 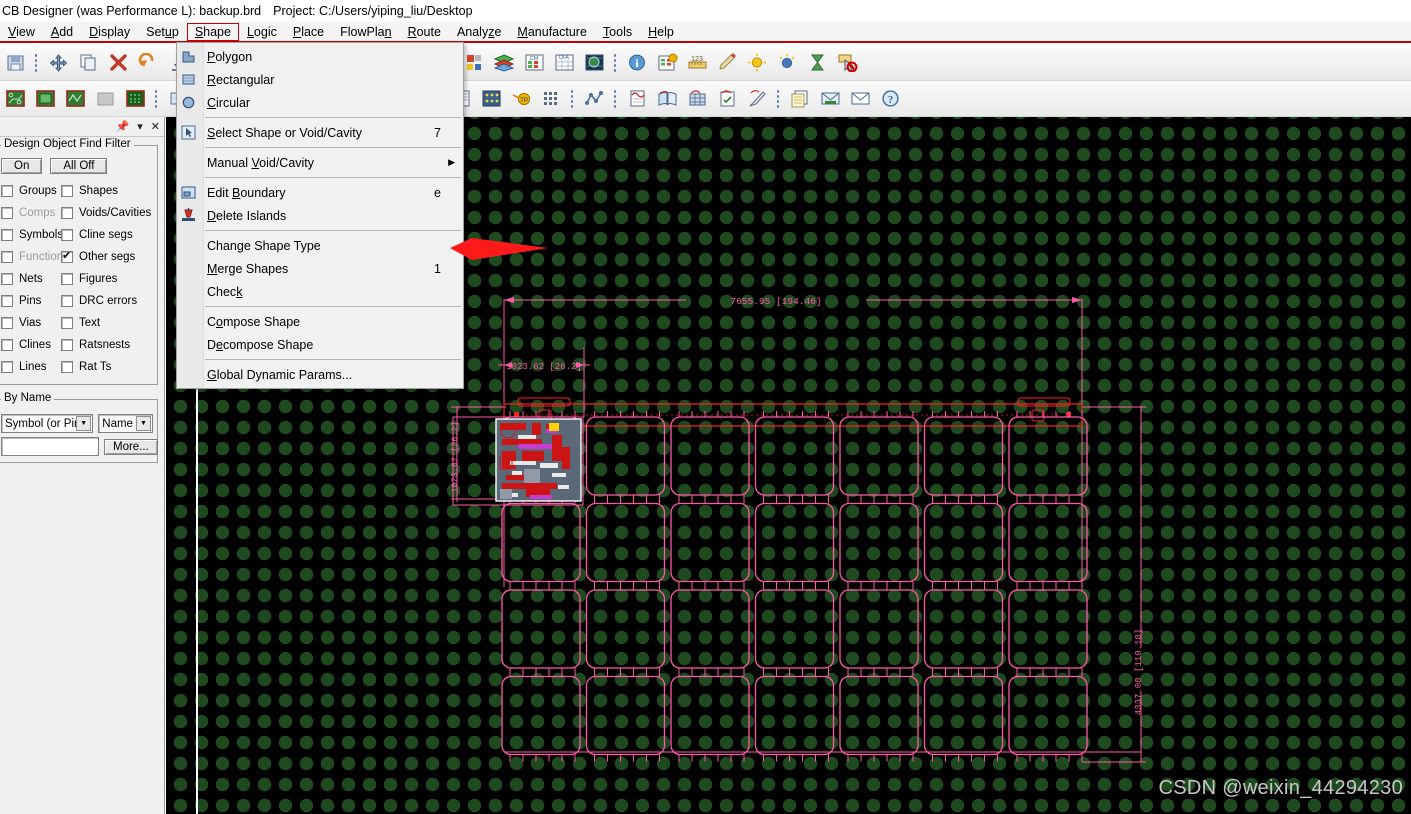 What do you see at coordinates (830, 99) in the screenshot?
I see `email-icon` at bounding box center [830, 99].